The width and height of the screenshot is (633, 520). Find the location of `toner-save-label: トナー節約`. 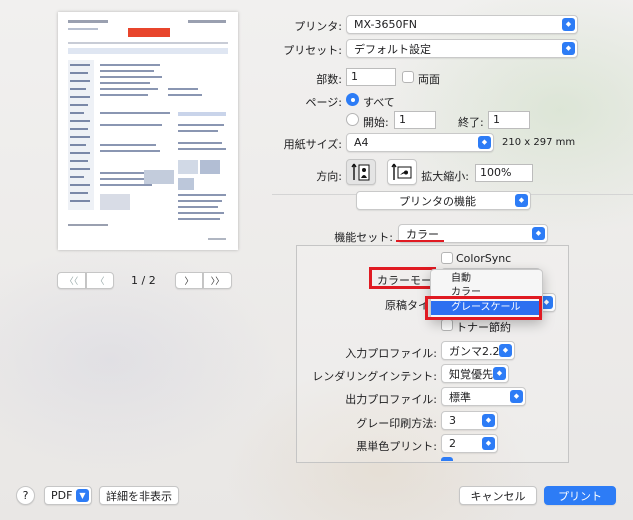

toner-save-label: トナー節約 is located at coordinates (483, 327).